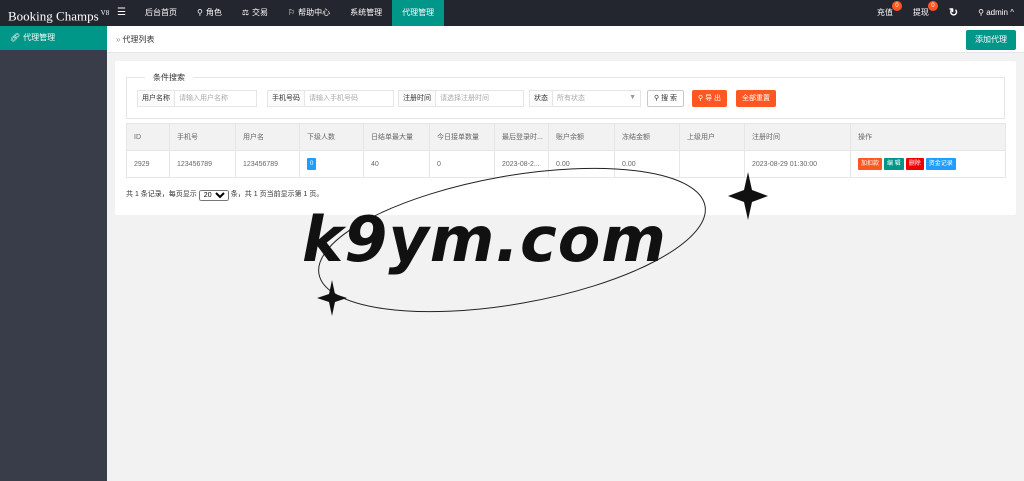  Describe the element at coordinates (928, 137) in the screenshot. I see `column-header: 操作` at that location.